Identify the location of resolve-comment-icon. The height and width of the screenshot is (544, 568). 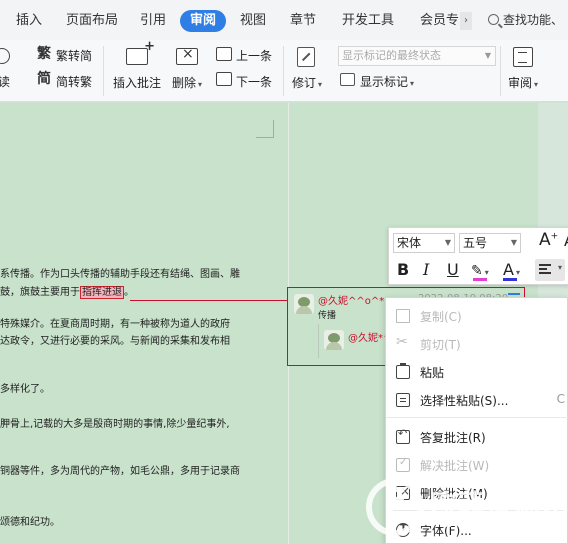
(403, 464).